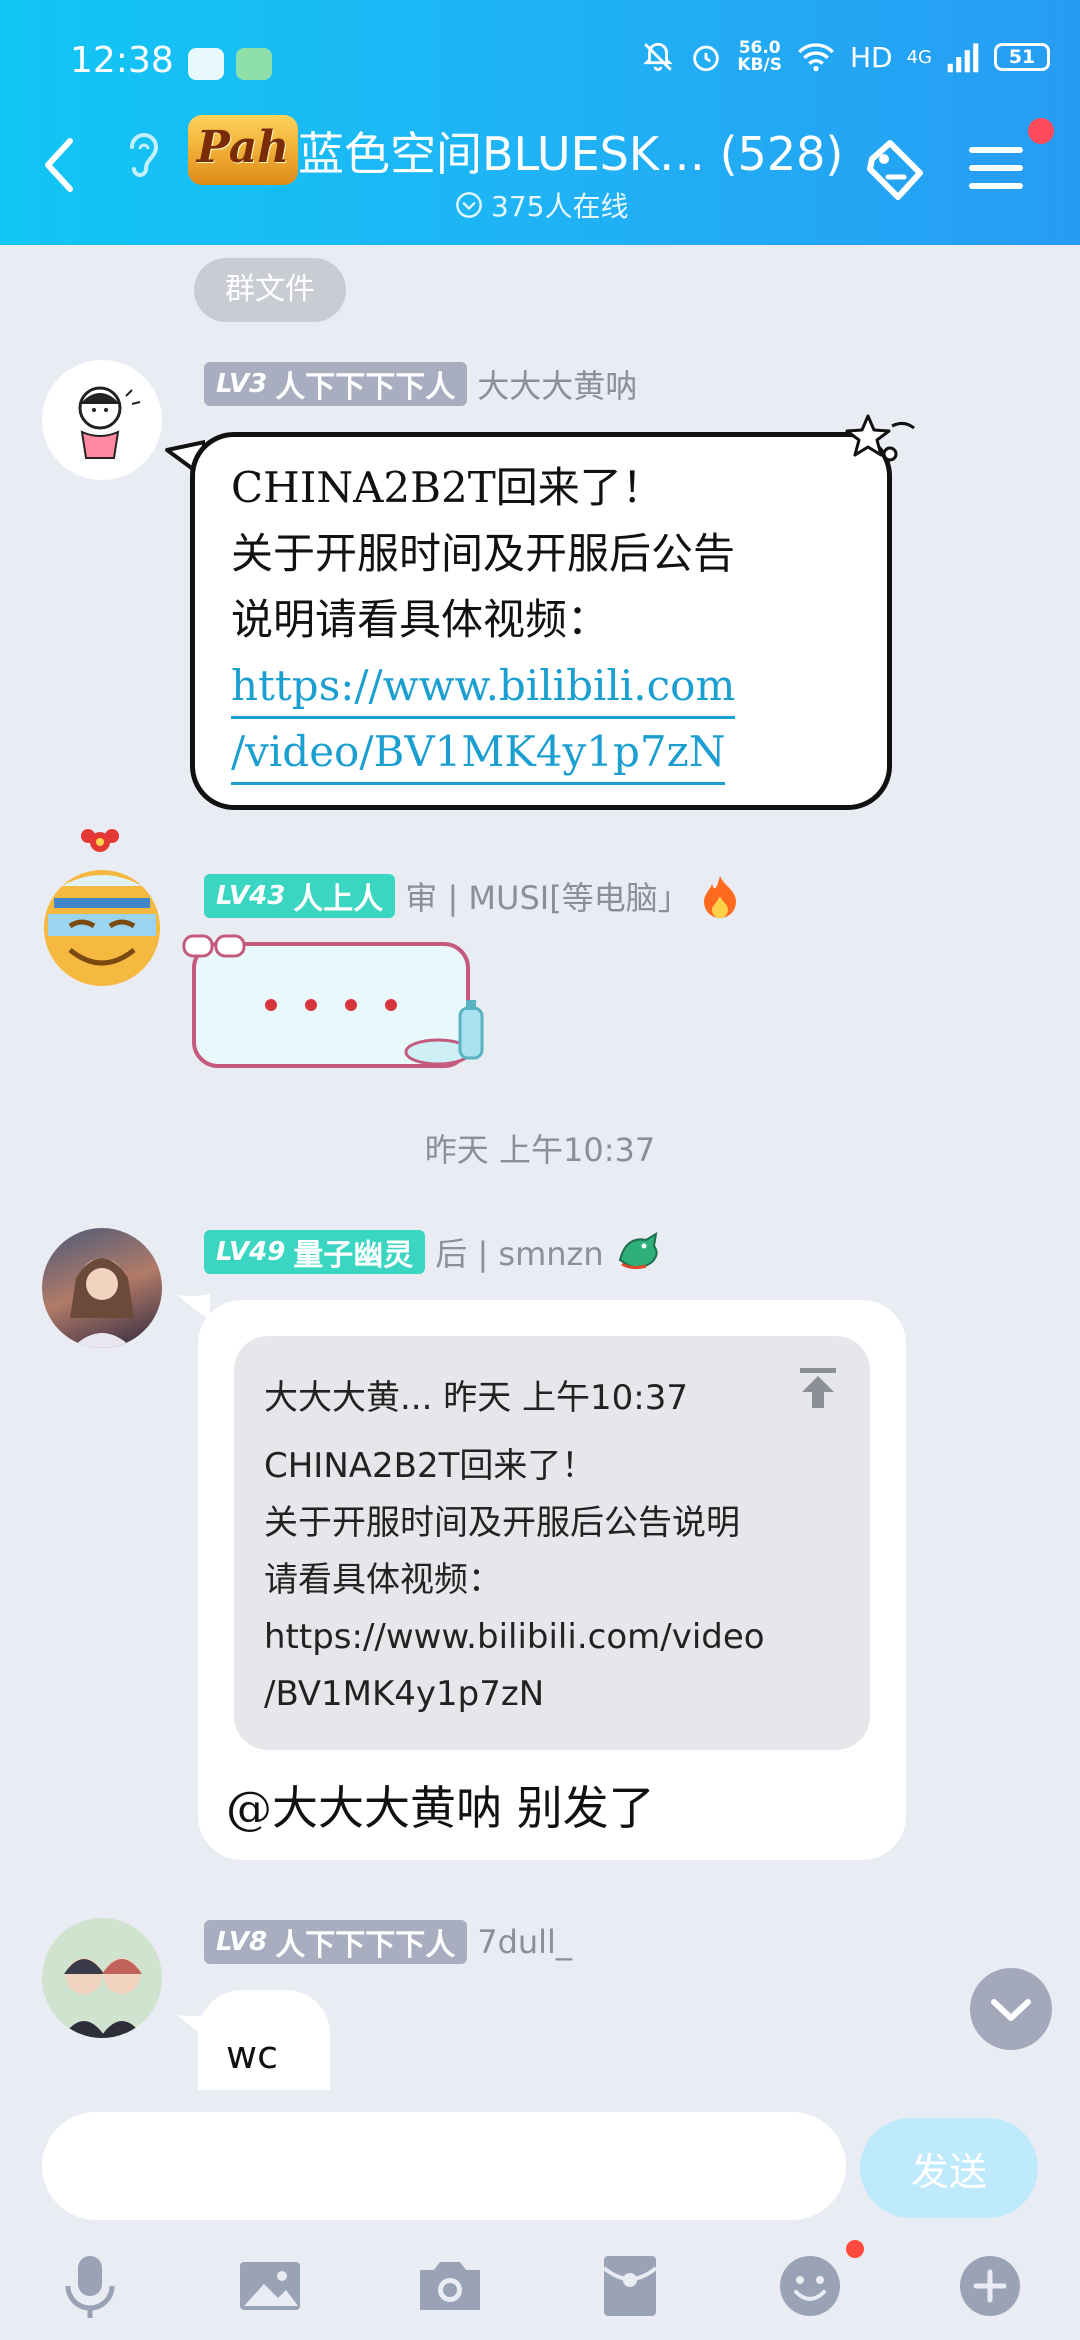  Describe the element at coordinates (103, 1998) in the screenshot. I see `anime-duo-avatar` at that location.